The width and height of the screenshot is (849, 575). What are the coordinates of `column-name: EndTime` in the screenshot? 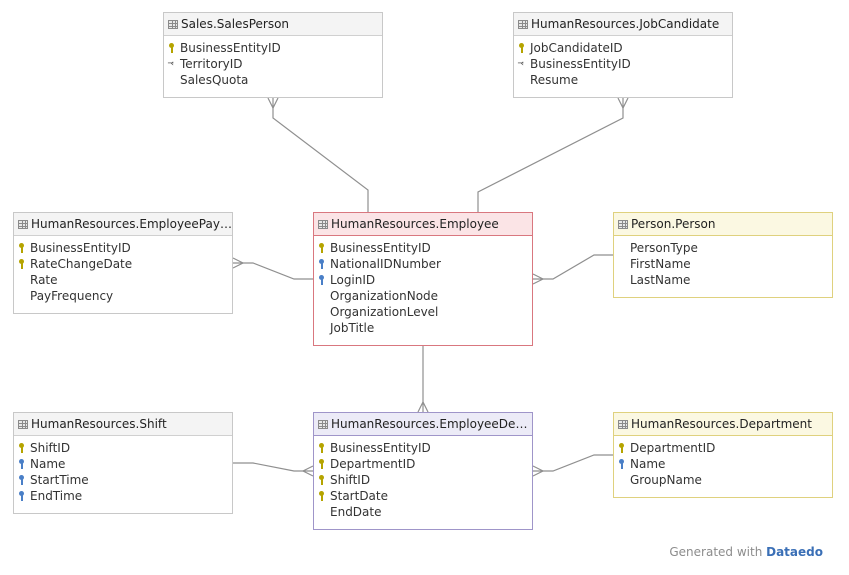 It's located at (56, 496).